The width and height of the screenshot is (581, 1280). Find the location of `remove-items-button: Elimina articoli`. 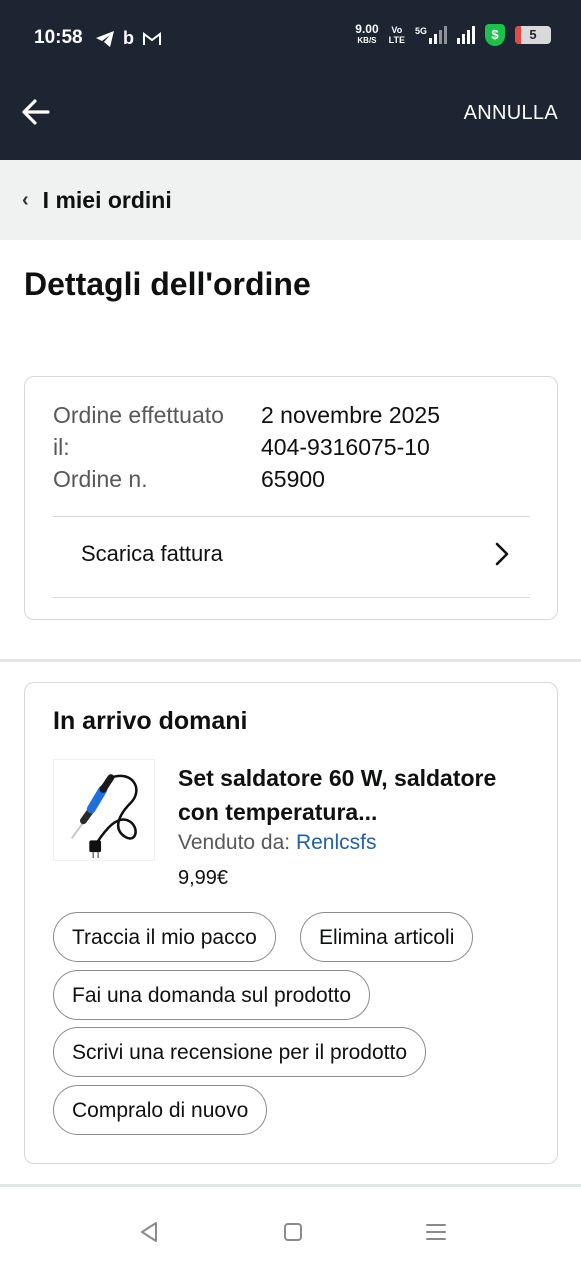

remove-items-button: Elimina articoli is located at coordinates (387, 937).